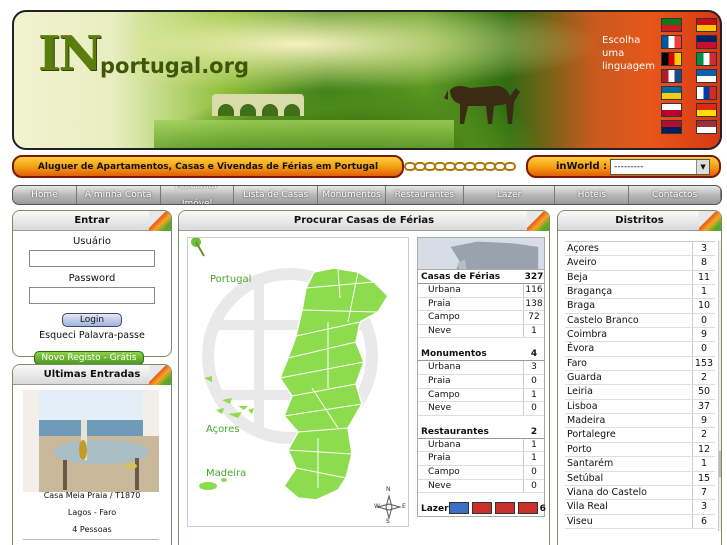 Image resolution: width=727 pixels, height=545 pixels. Describe the element at coordinates (660, 166) in the screenshot. I see `inworld-select: --------- ▼` at that location.